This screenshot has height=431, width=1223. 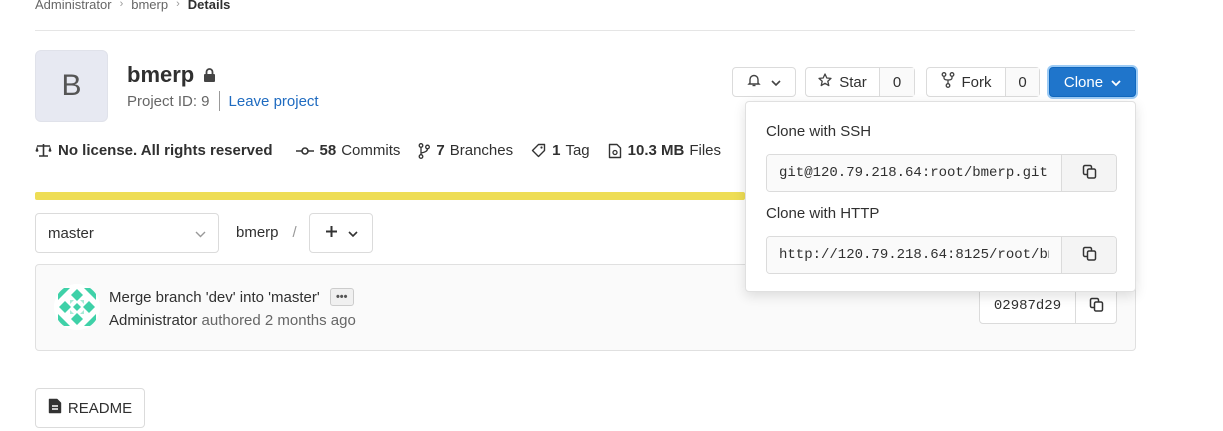 What do you see at coordinates (341, 297) in the screenshot?
I see `toggle-commit-description-button: •••` at bounding box center [341, 297].